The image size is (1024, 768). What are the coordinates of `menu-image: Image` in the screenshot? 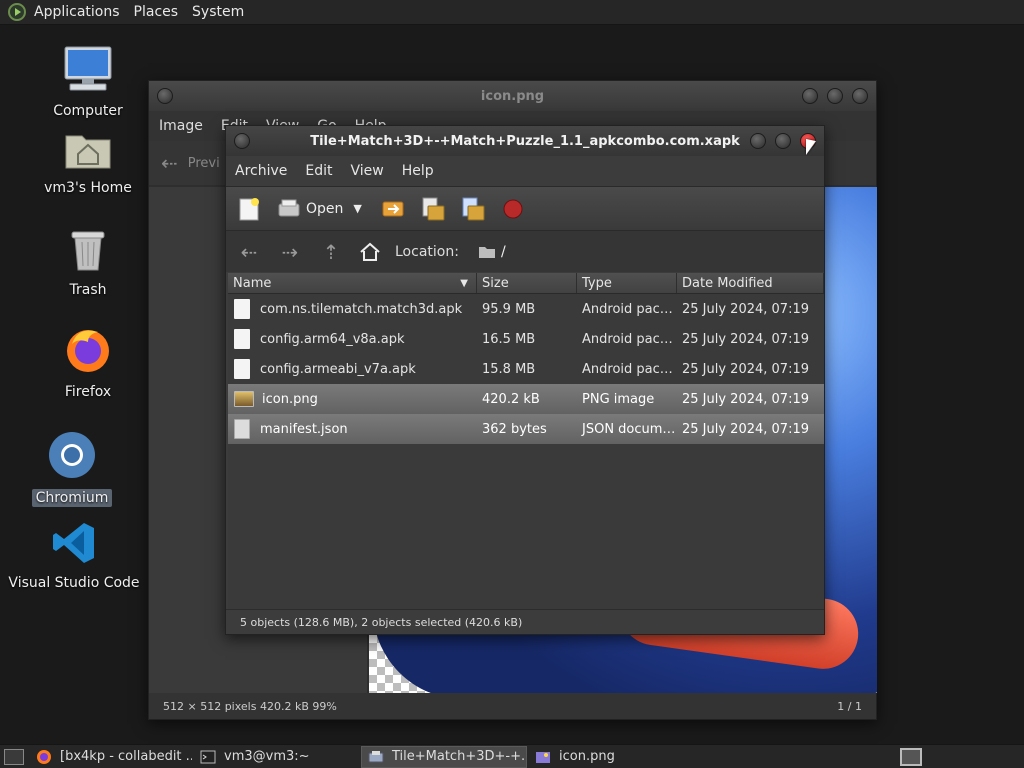 It's located at (181, 126).